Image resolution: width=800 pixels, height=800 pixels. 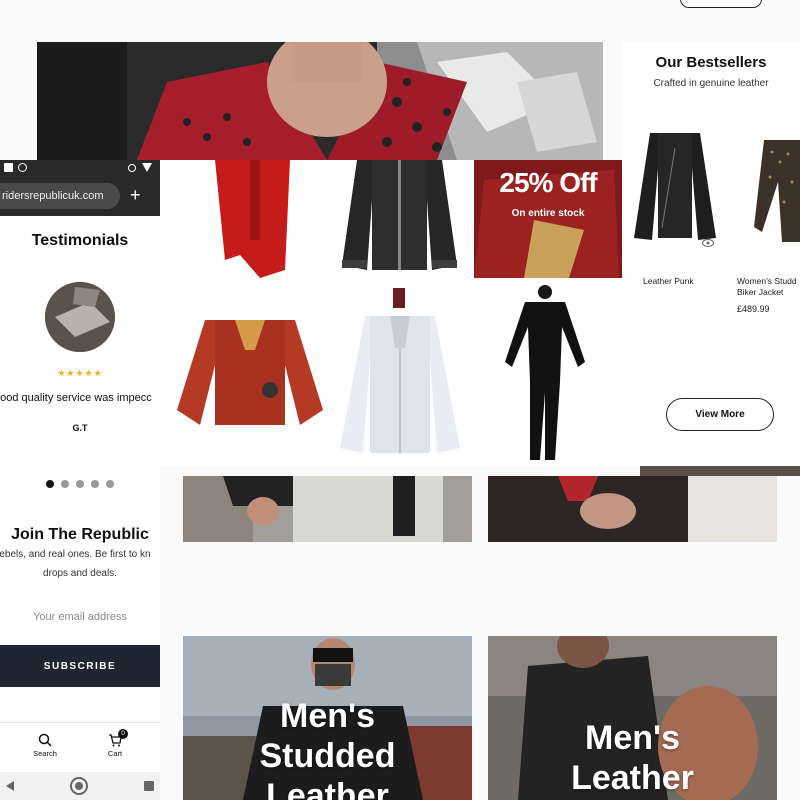 What do you see at coordinates (250, 370) in the screenshot?
I see `product-image-red-biker-jacket` at bounding box center [250, 370].